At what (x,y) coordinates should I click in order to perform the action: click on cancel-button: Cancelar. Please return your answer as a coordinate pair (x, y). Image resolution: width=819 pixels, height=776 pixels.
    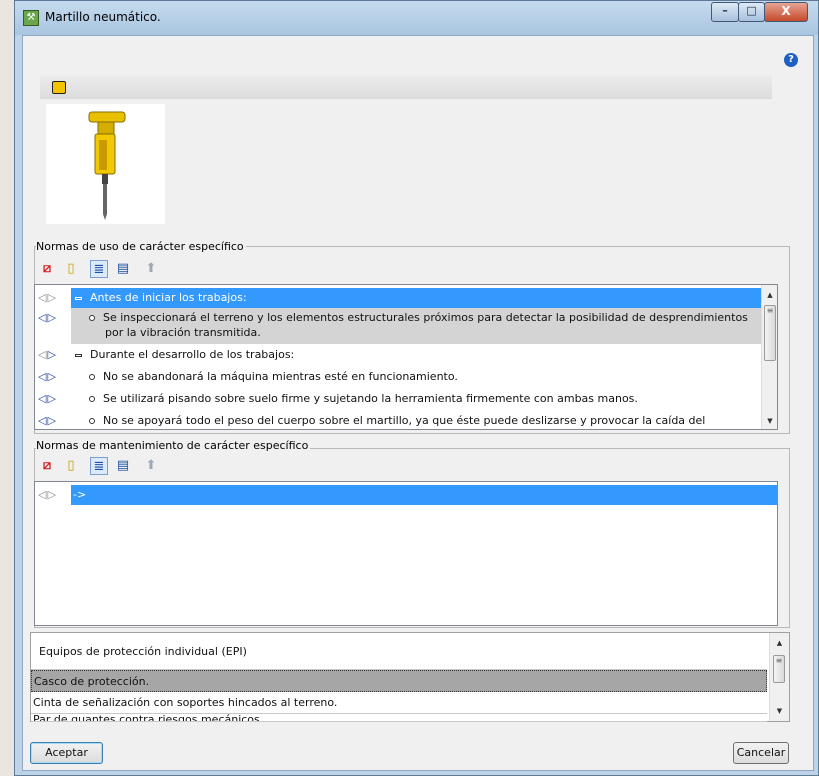
    Looking at the image, I should click on (761, 753).